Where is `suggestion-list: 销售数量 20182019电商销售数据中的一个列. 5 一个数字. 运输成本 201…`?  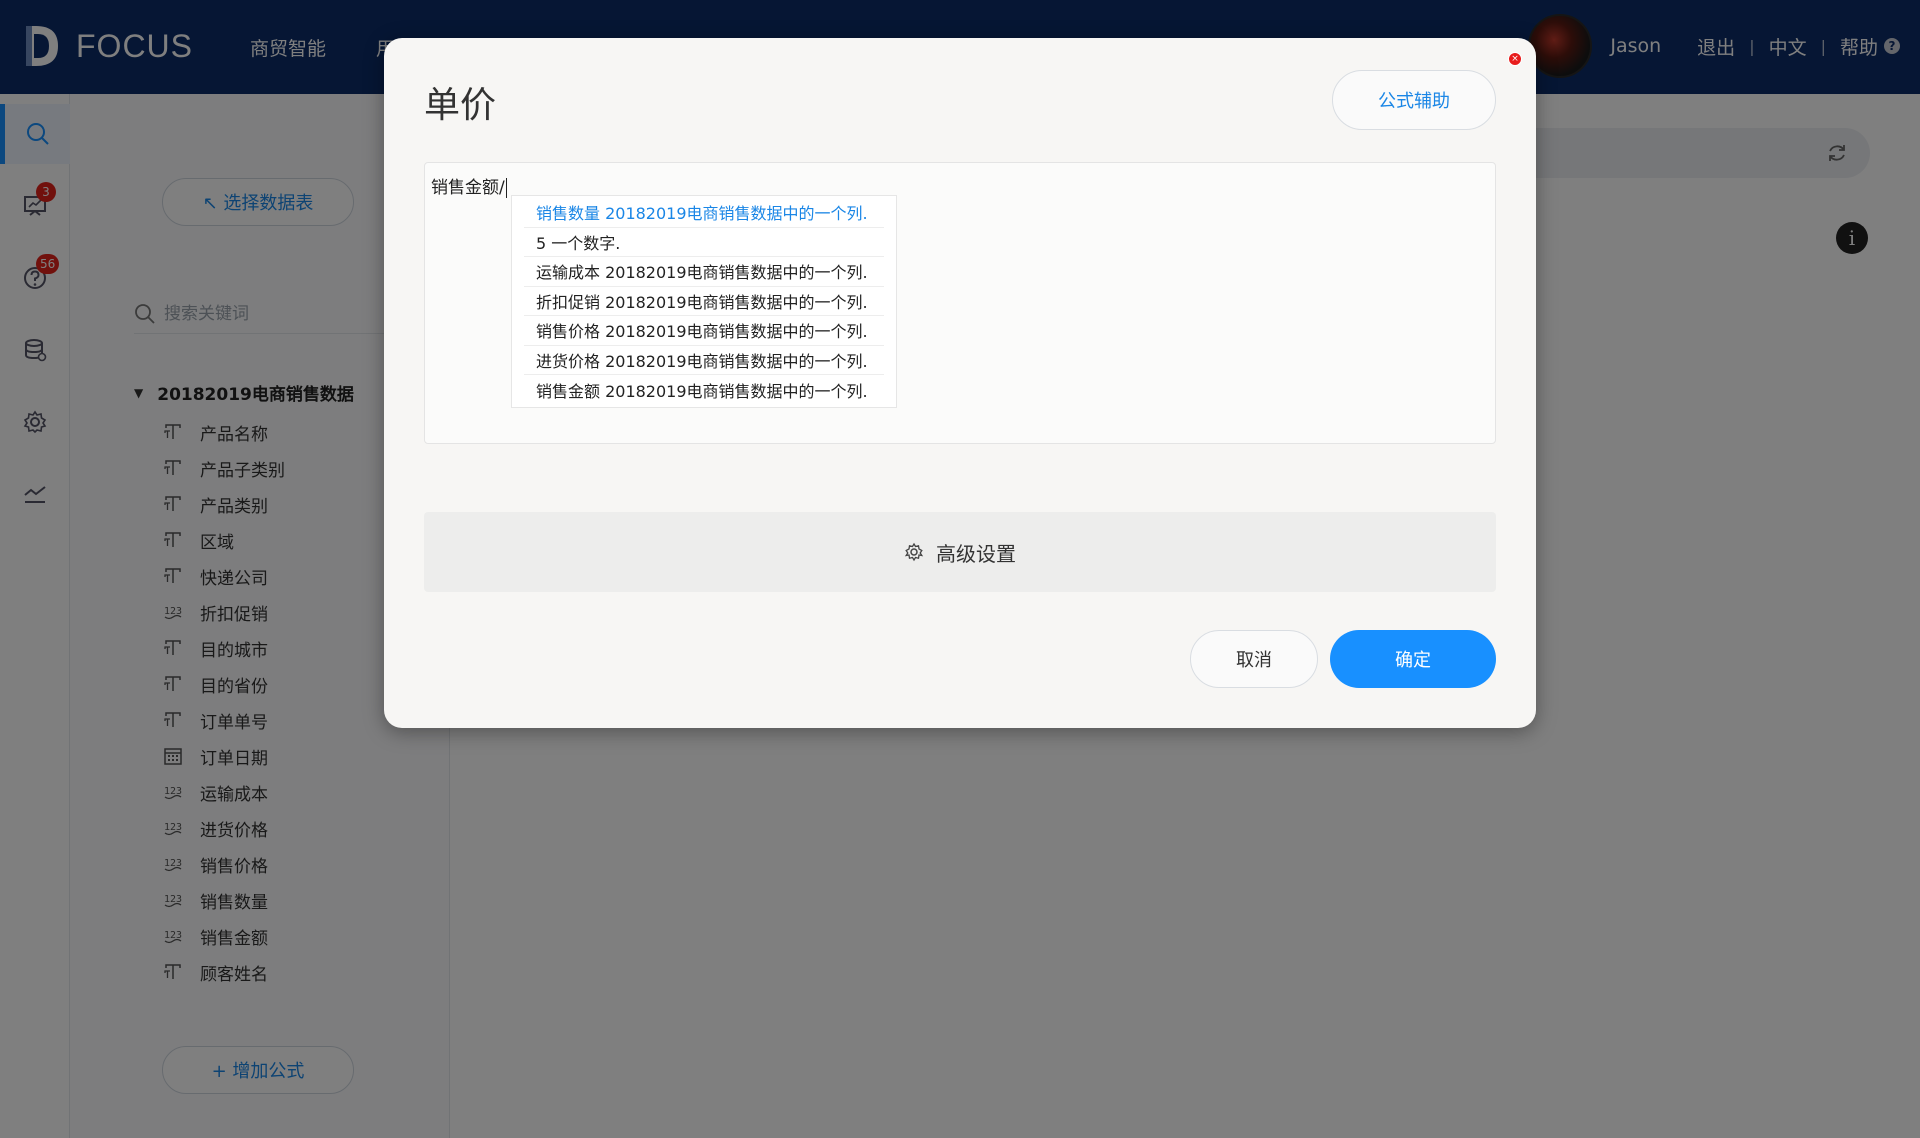
suggestion-list: 销售数量 20182019电商销售数据中的一个列. 5 一个数字. 运输成本 201… is located at coordinates (704, 301).